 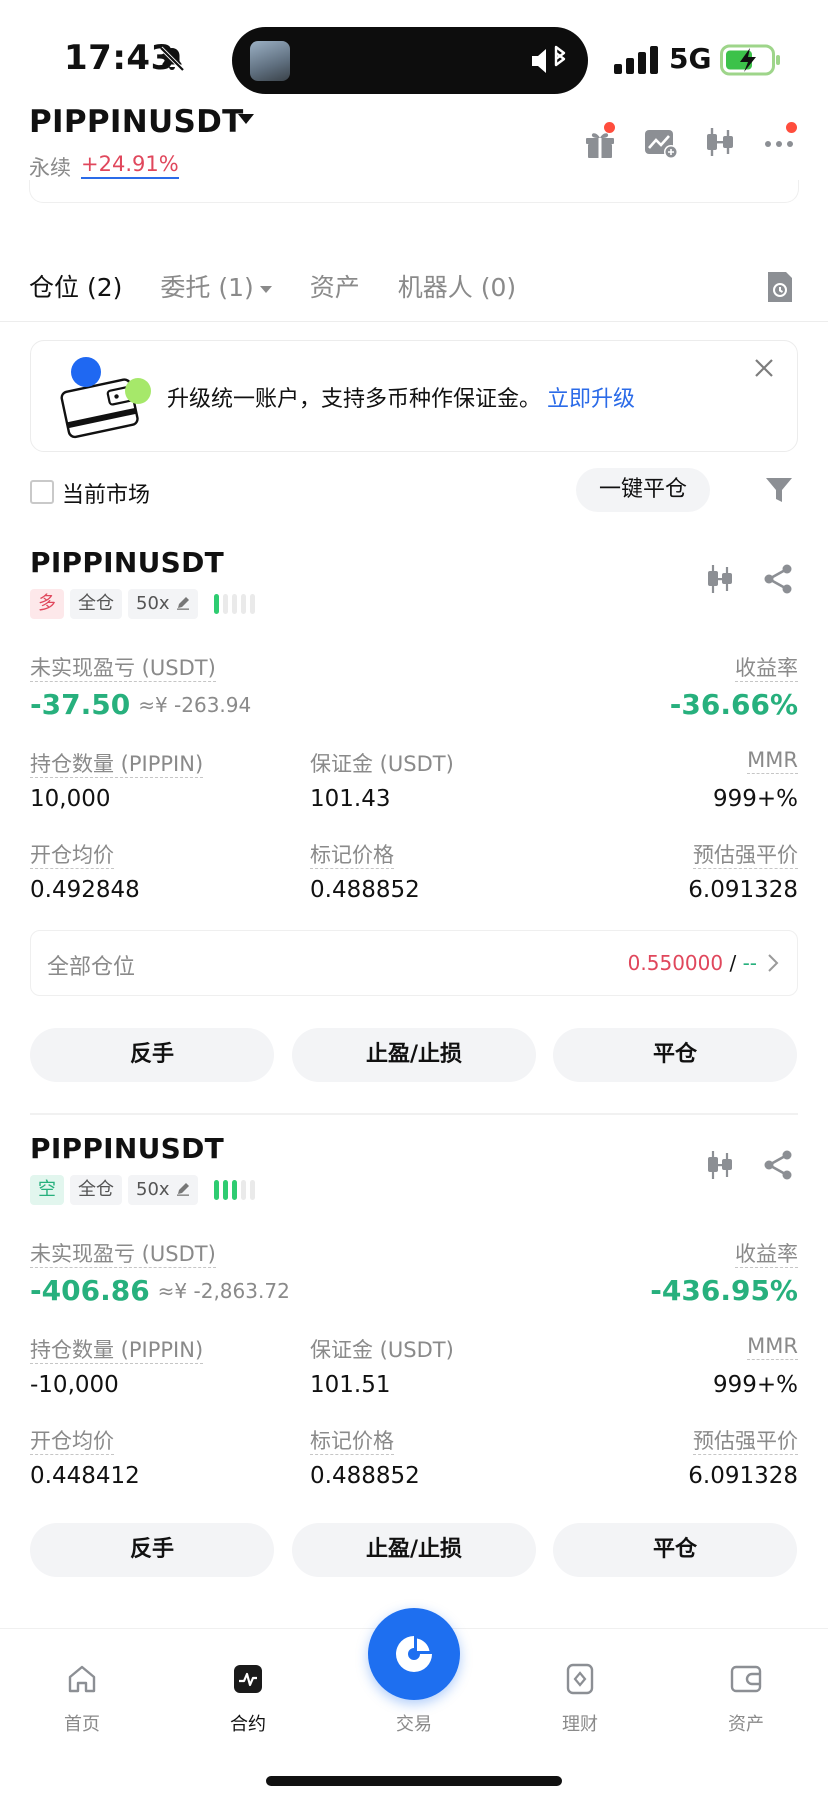 I want to click on banner-text: 升级统一账户，支持多币种作保证金。, so click(x=354, y=399).